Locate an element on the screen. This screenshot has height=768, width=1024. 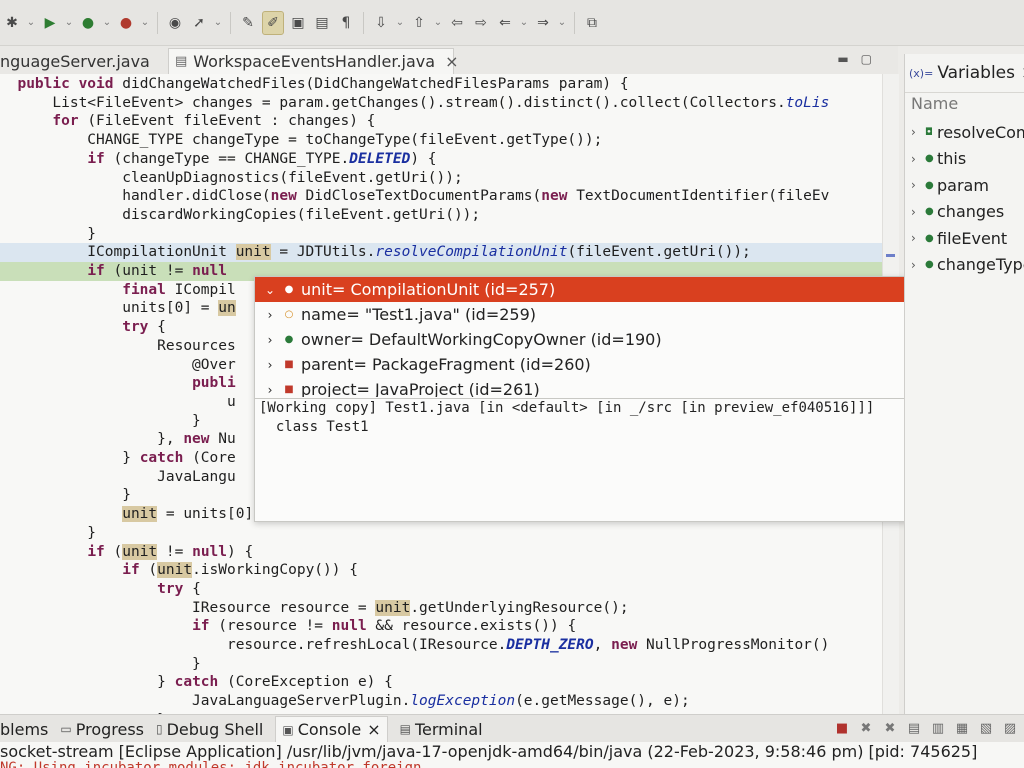
code-line: if (changeType == CHANGE_TYPE.DELETED) { is located at coordinates (445, 159).